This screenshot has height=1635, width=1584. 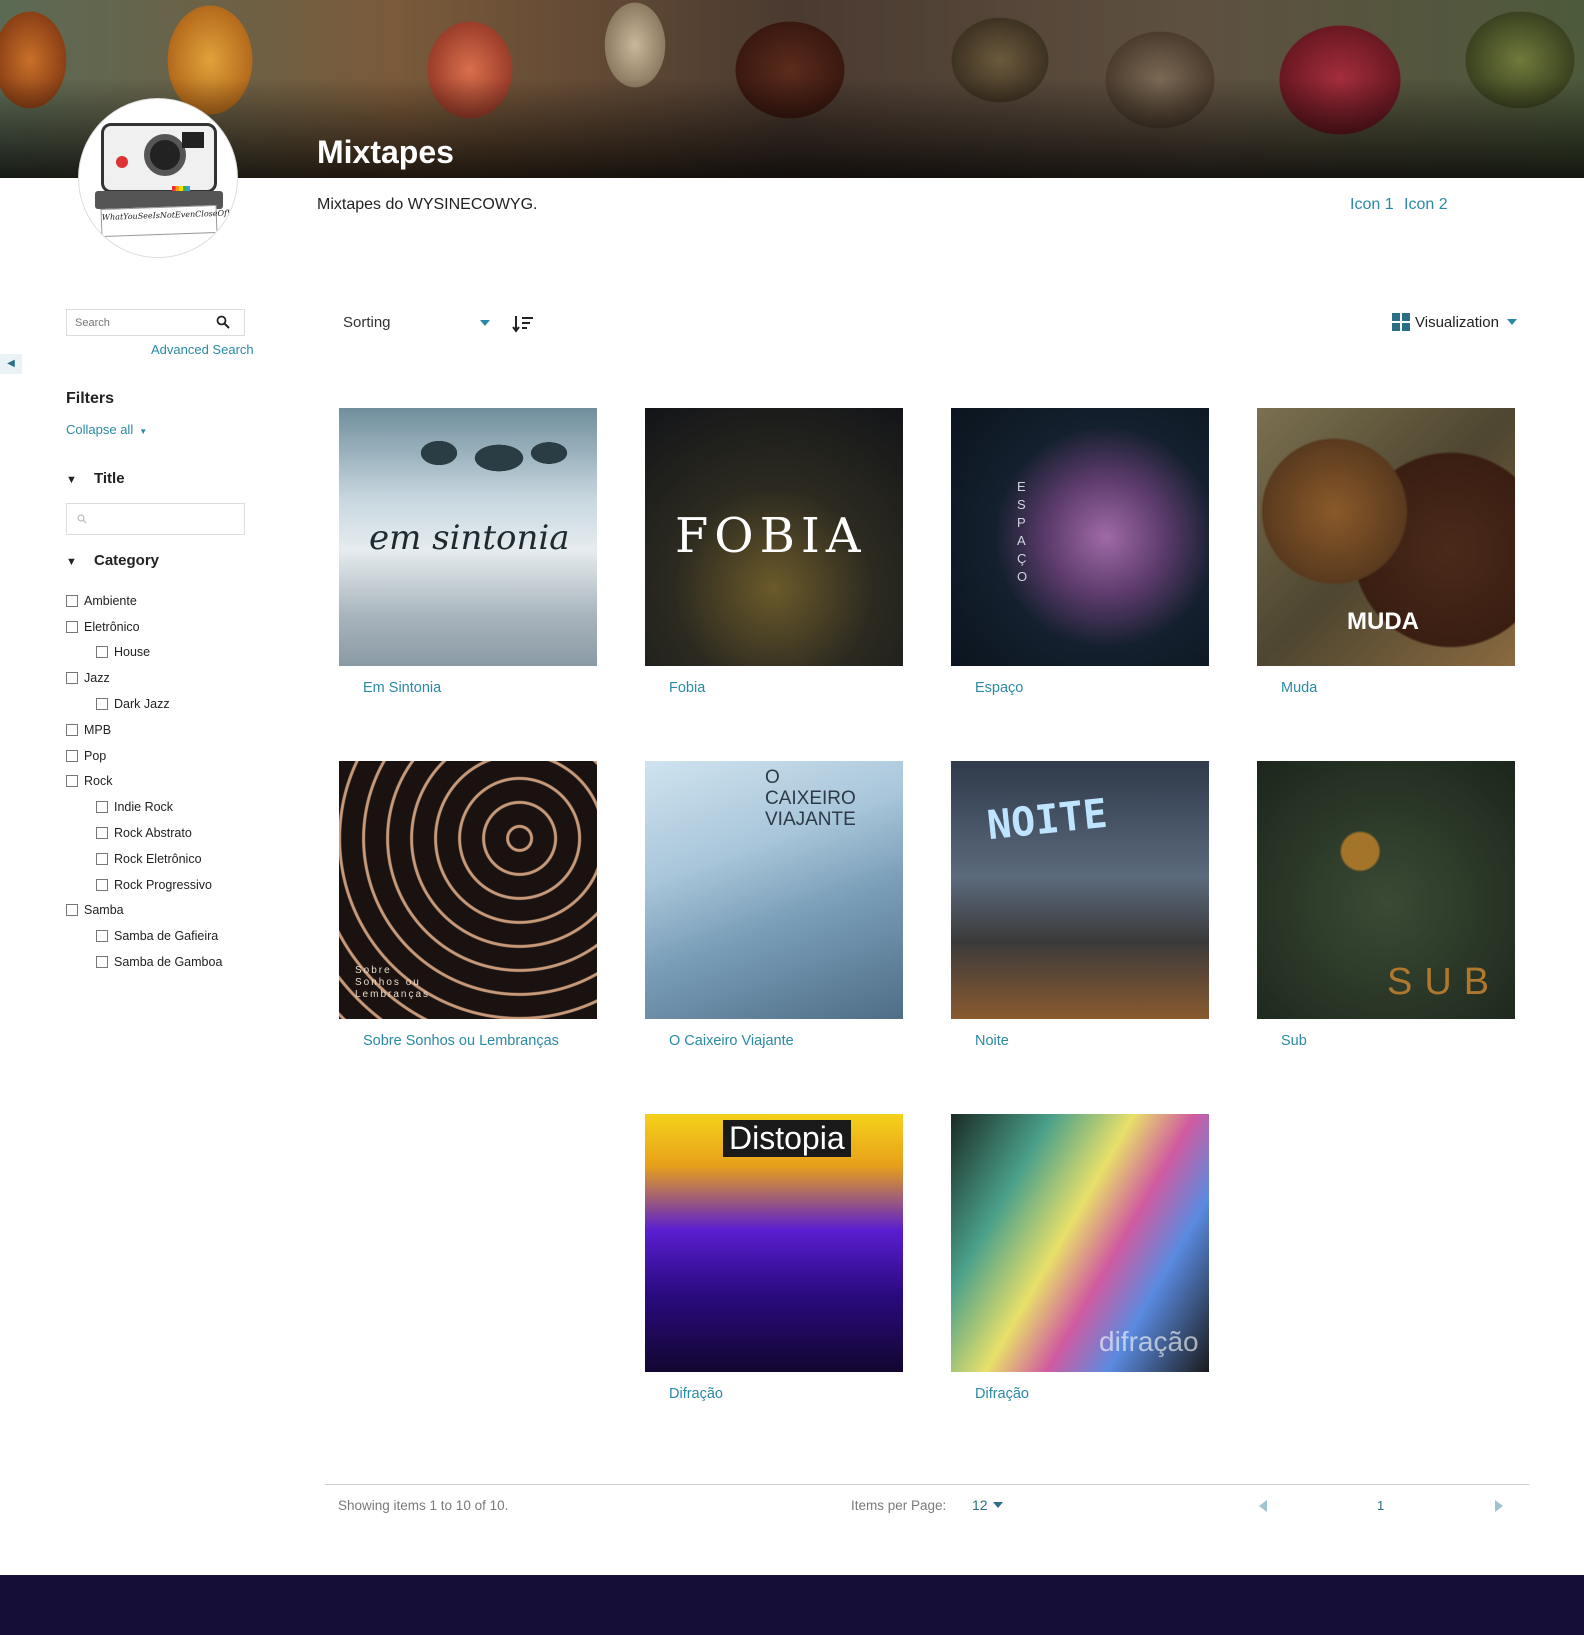 I want to click on item-title: Sub, so click(x=1386, y=1041).